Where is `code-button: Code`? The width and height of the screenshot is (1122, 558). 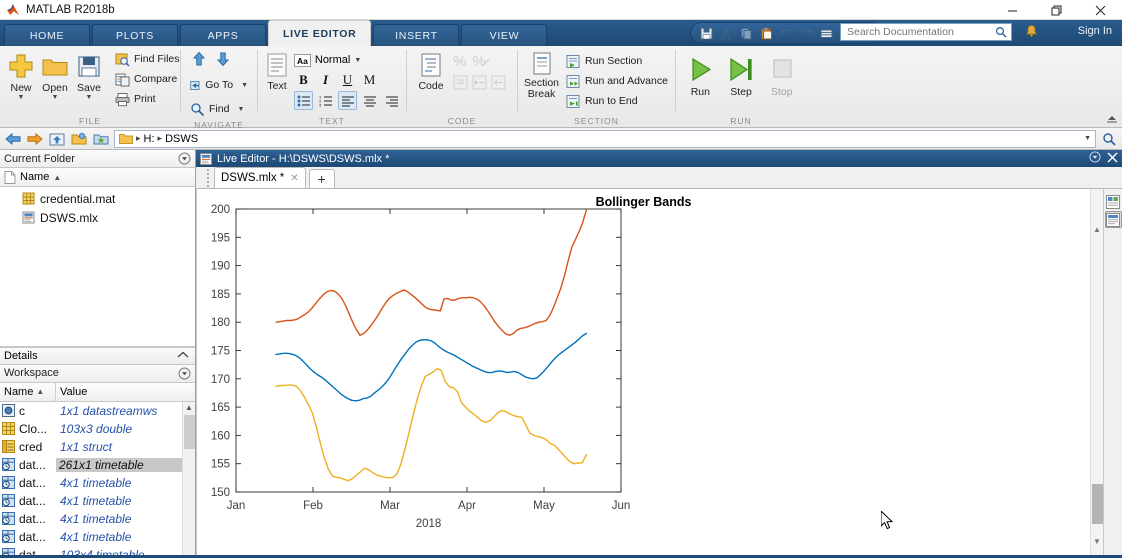
code-button: Code is located at coordinates (431, 70).